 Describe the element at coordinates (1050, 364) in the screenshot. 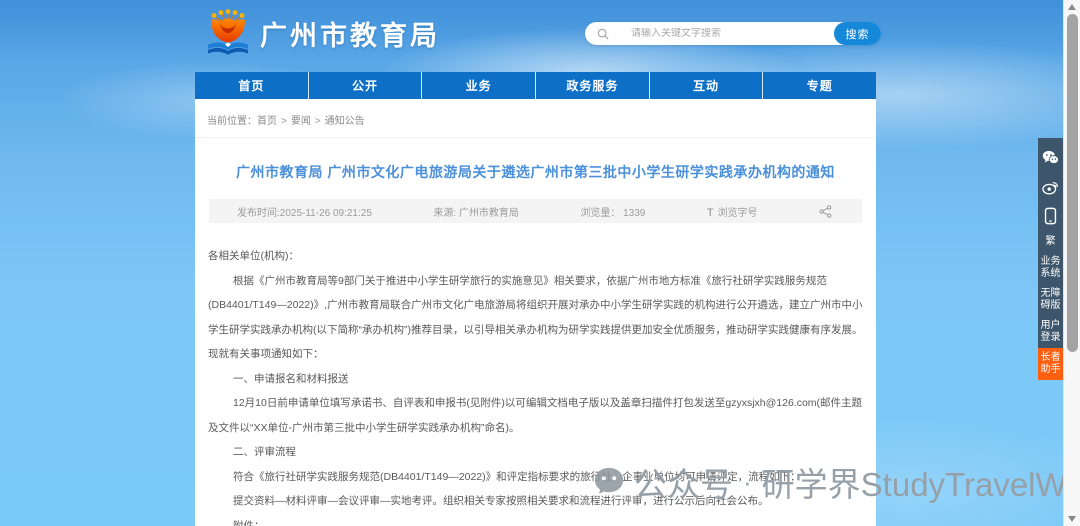

I see `toolbar-link: 长者助手` at that location.